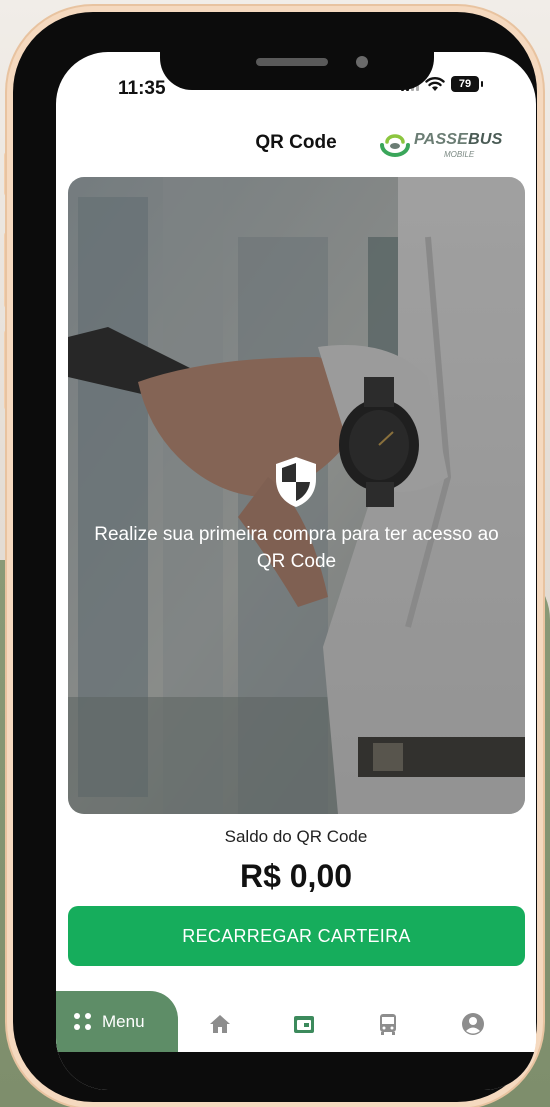 The image size is (550, 1107). I want to click on passebus-logo: PASSEBUS MOBILE, so click(446, 146).